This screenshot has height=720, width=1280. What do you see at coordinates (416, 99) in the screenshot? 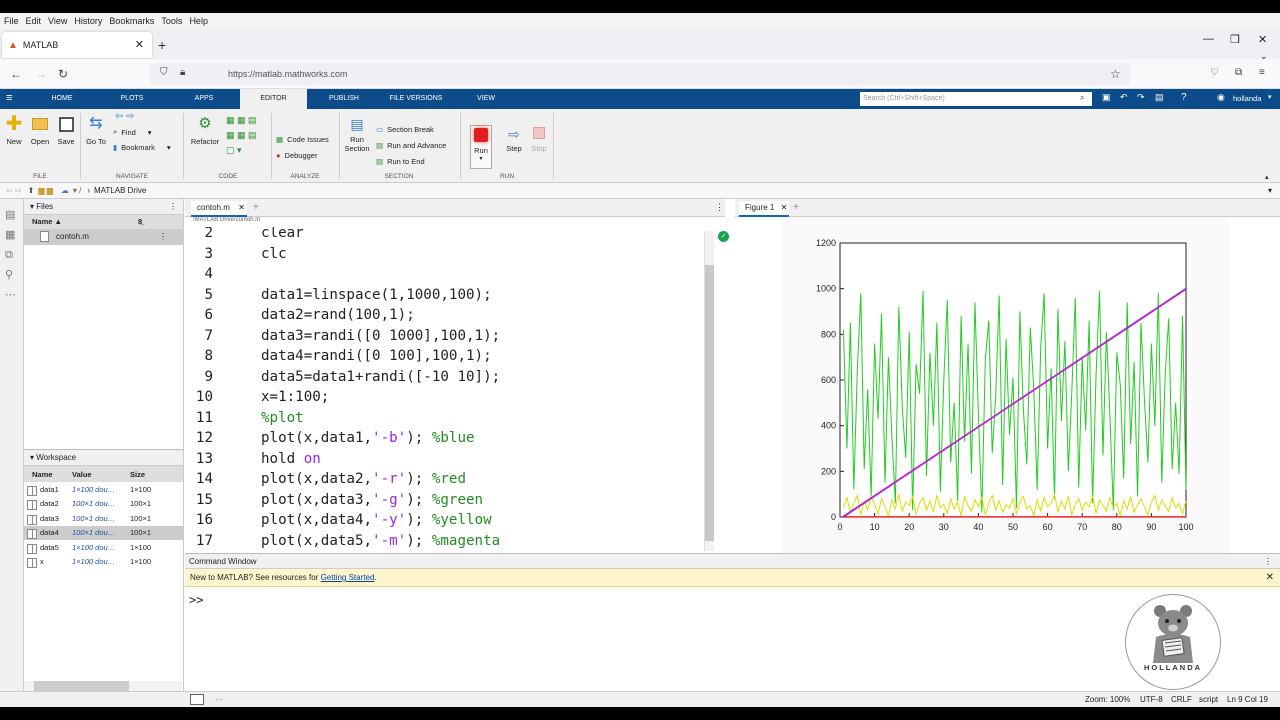
I see `tab-file-versions: FILE VERSIONS` at bounding box center [416, 99].